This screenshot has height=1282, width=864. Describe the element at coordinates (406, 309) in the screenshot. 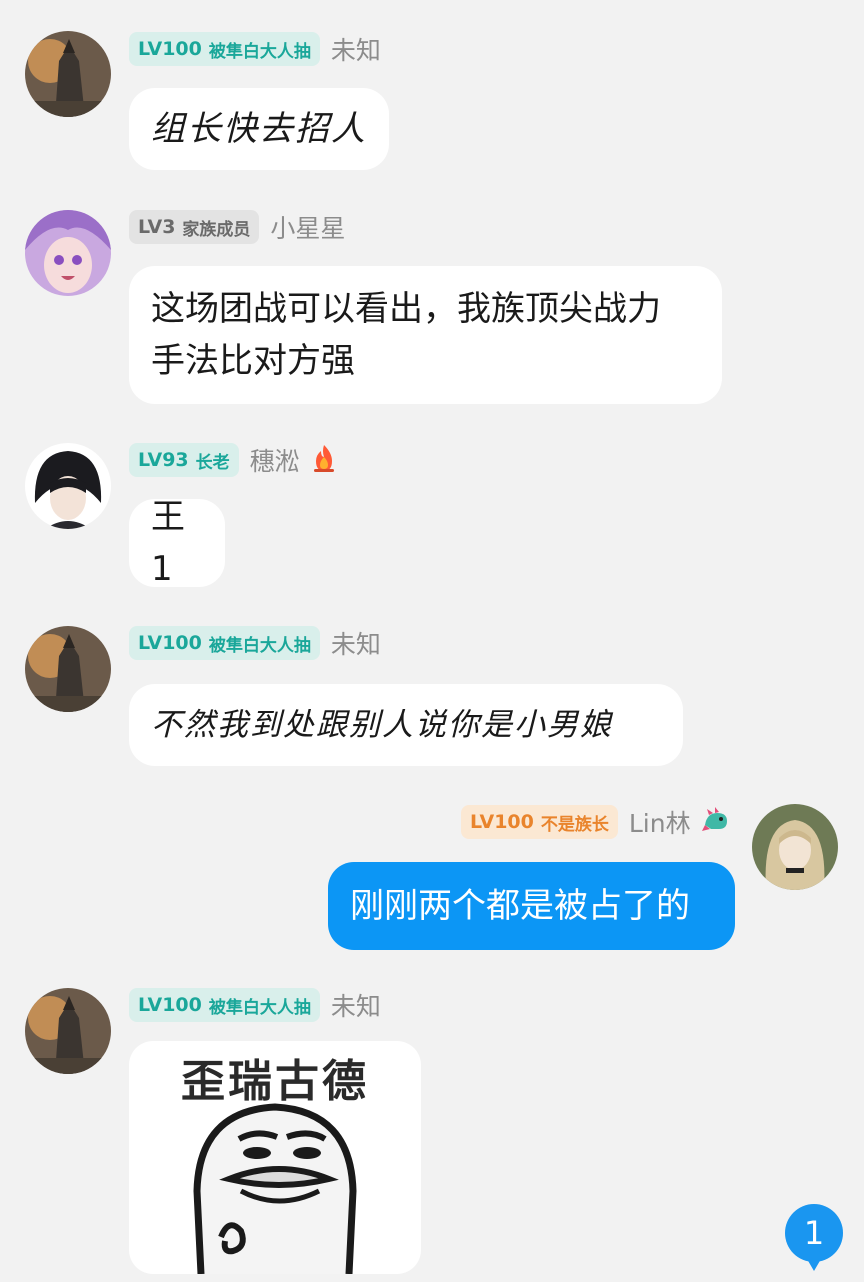

I see `message-text-line: 这场团战可以看出，我族顶尖战力` at that location.